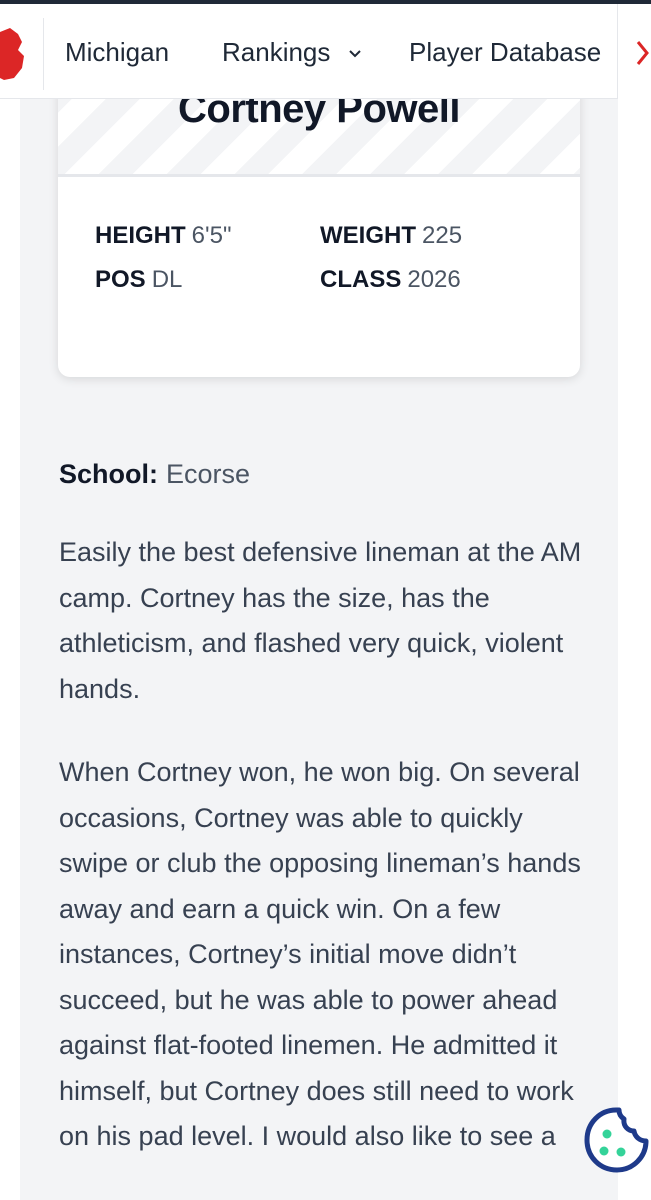 The width and height of the screenshot is (651, 1200). What do you see at coordinates (354, 54) in the screenshot?
I see `chevron-down-icon` at bounding box center [354, 54].